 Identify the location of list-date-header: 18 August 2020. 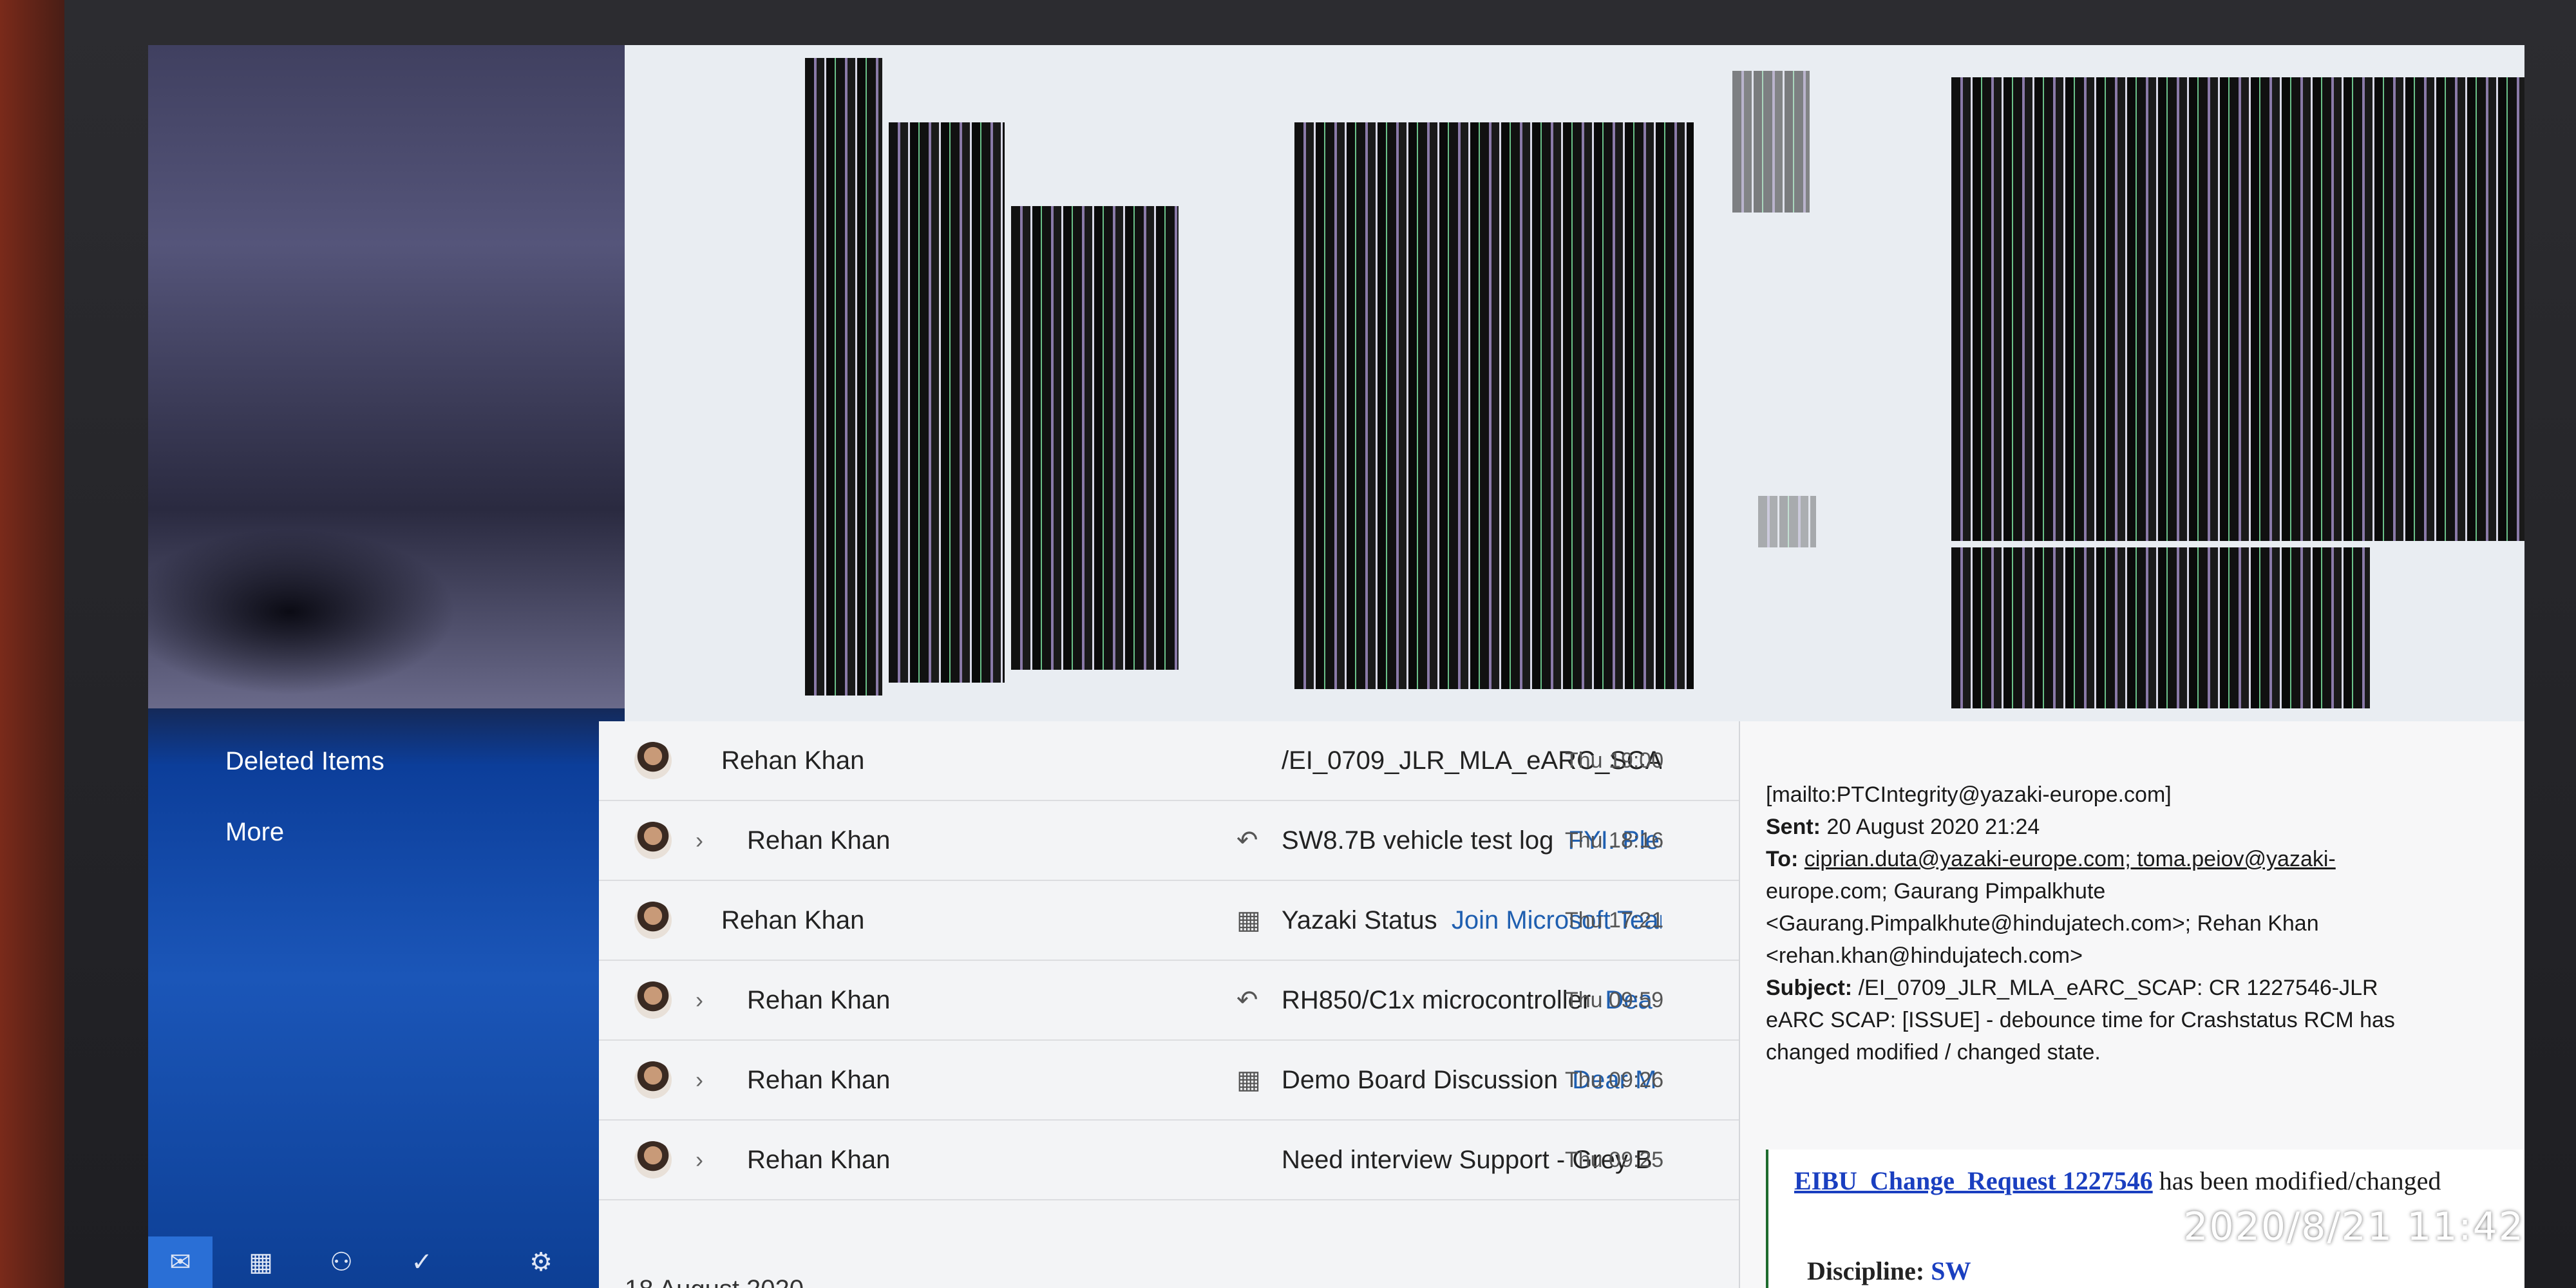
(715, 1282).